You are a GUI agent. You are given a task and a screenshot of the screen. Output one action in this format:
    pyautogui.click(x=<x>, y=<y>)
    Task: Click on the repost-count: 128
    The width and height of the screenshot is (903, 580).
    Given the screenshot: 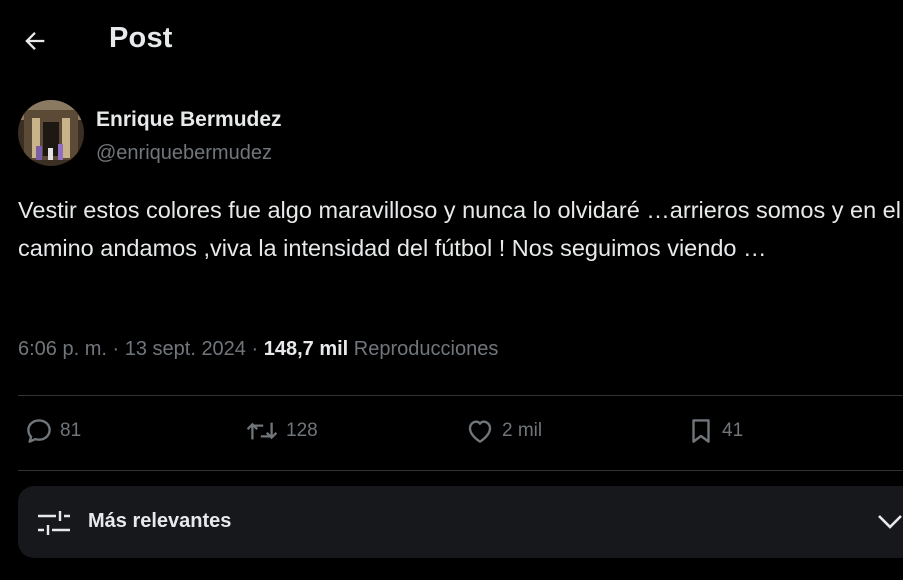 What is the action you would take?
    pyautogui.click(x=302, y=430)
    